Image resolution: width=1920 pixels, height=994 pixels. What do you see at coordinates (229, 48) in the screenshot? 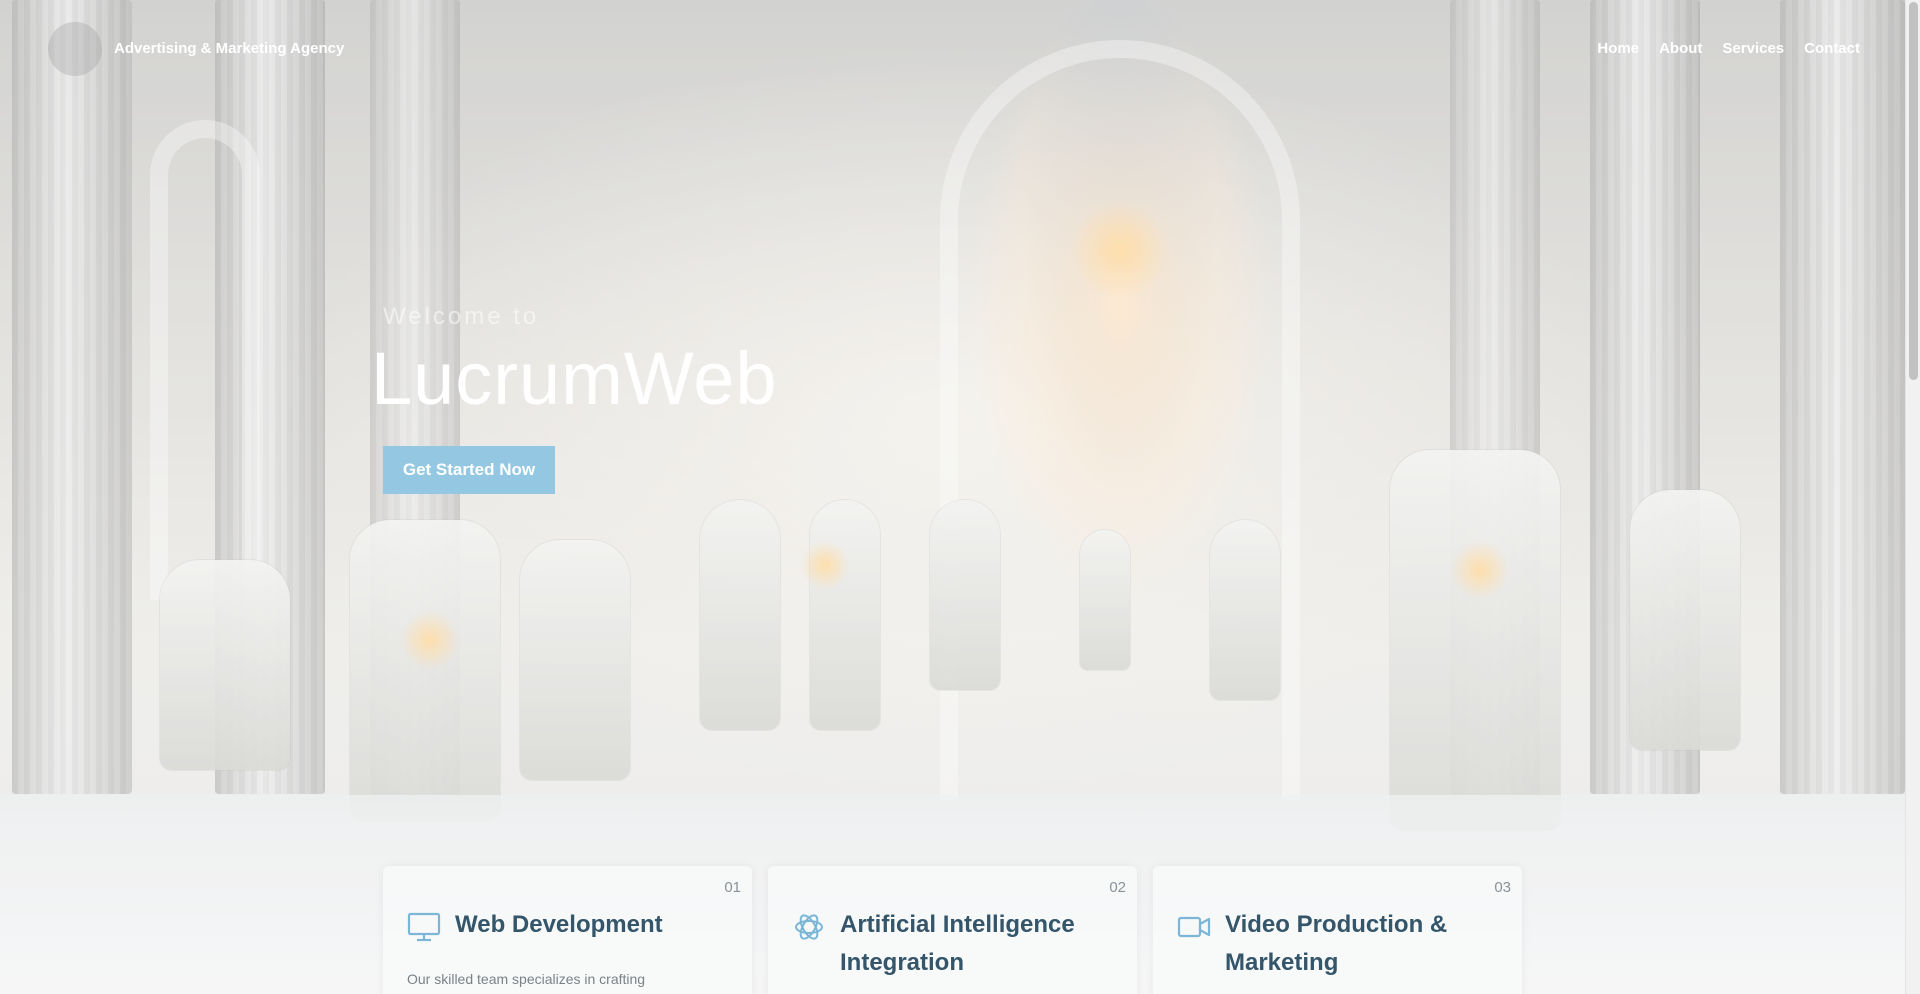
I see `brand-name: Advertising & Marketing Agency` at bounding box center [229, 48].